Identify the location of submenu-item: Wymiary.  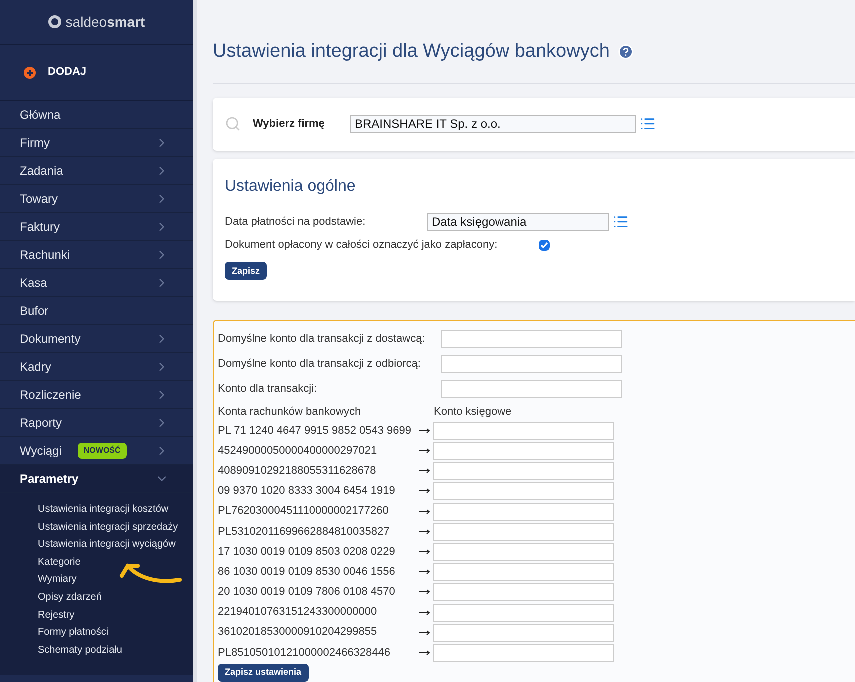
(115, 580).